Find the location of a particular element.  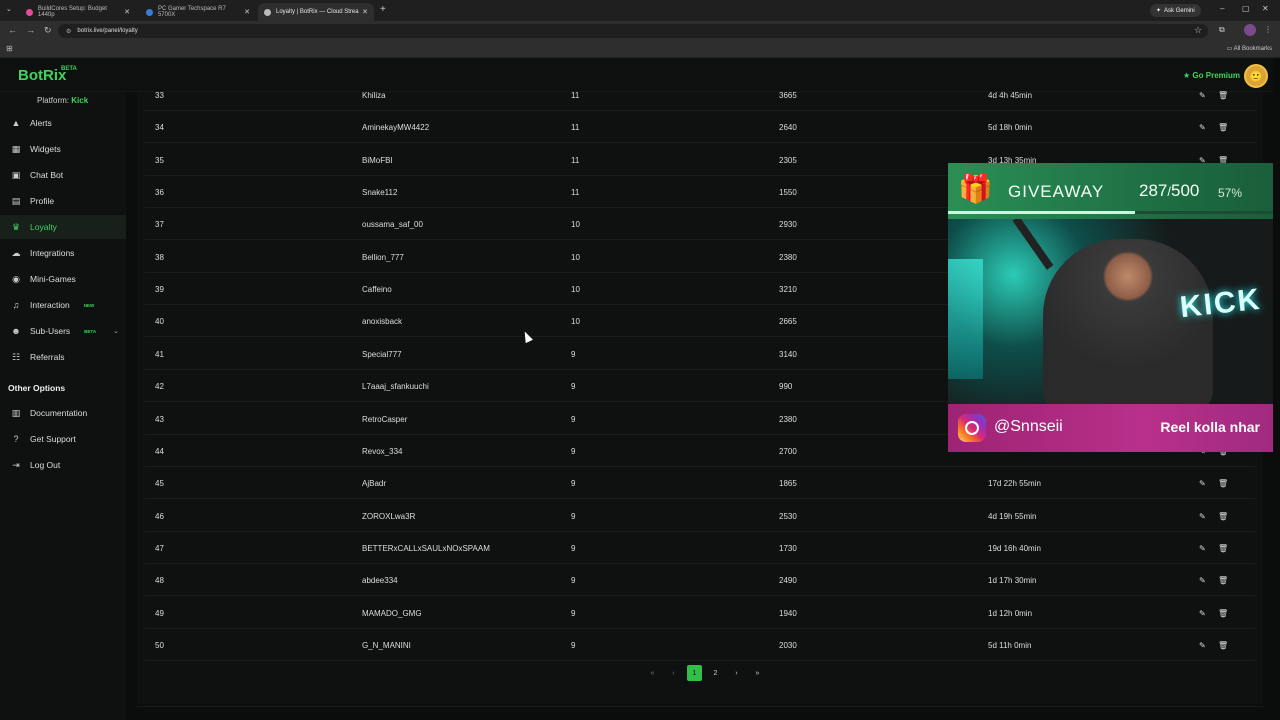

tab-list-icon: ⌄ is located at coordinates (11, 10).